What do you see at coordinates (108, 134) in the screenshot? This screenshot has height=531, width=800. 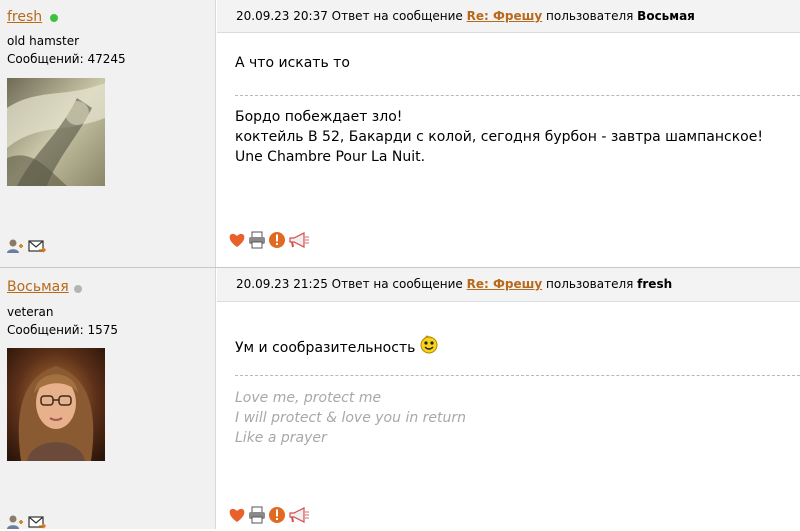 I see `author-panel: fresh old hamster Сообщений: 47245` at bounding box center [108, 134].